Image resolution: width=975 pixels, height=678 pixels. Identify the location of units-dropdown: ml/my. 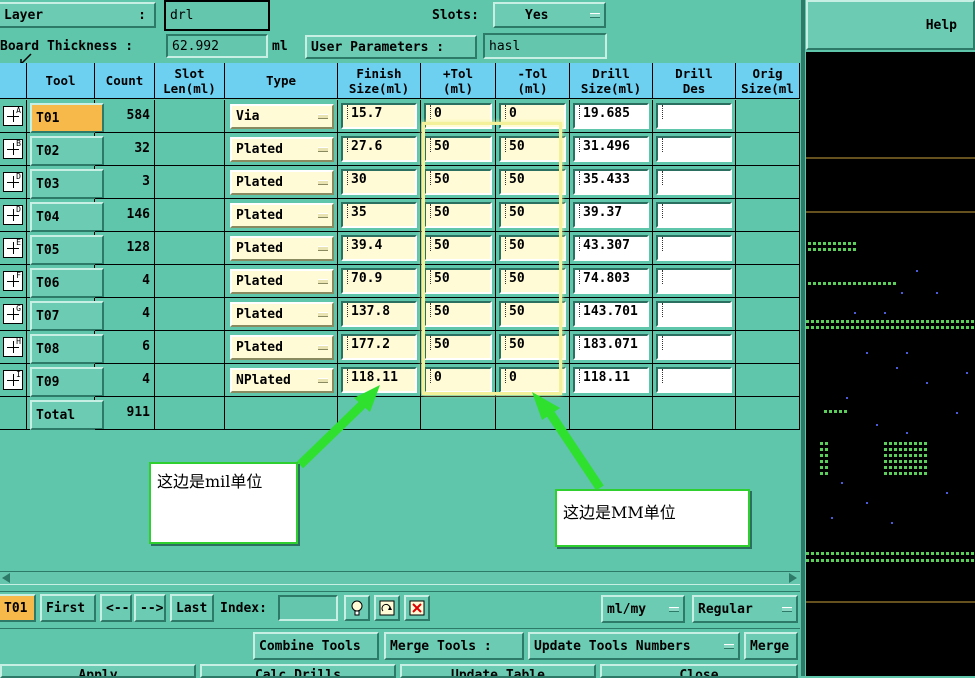
(643, 609).